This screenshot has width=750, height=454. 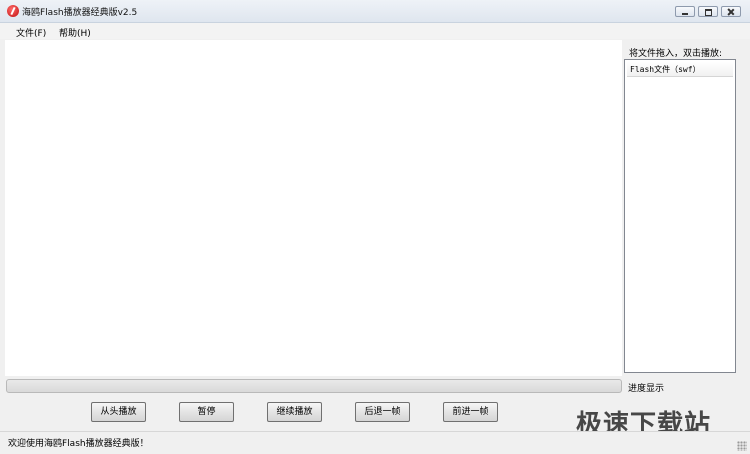 I want to click on resize-grip-icon, so click(x=742, y=446).